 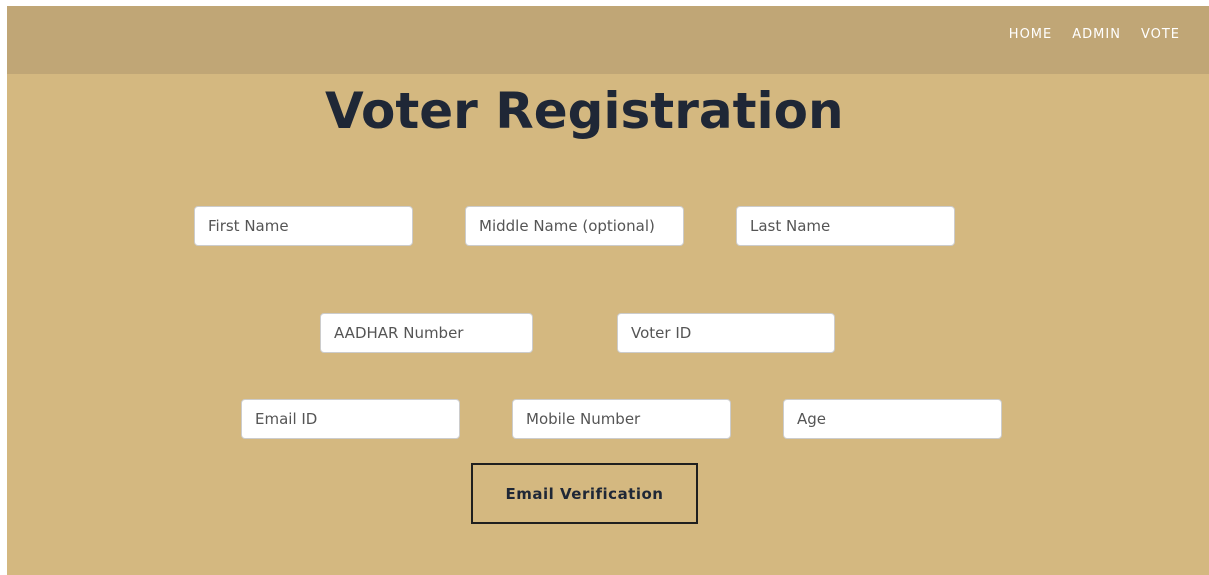 What do you see at coordinates (621, 419) in the screenshot?
I see `mobile-number-input` at bounding box center [621, 419].